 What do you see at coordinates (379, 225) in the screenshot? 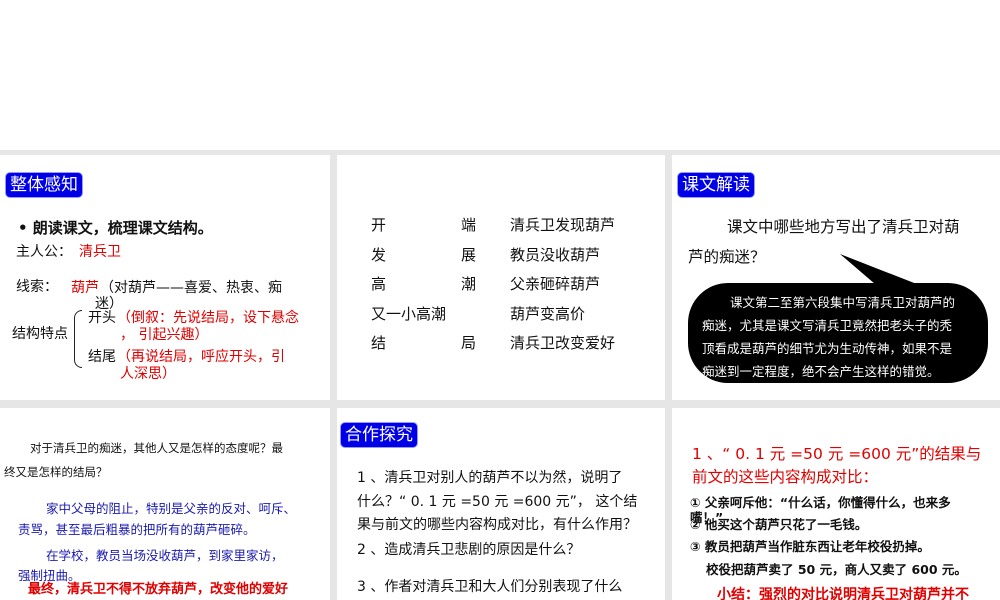
I see `stage-name: 开` at bounding box center [379, 225].